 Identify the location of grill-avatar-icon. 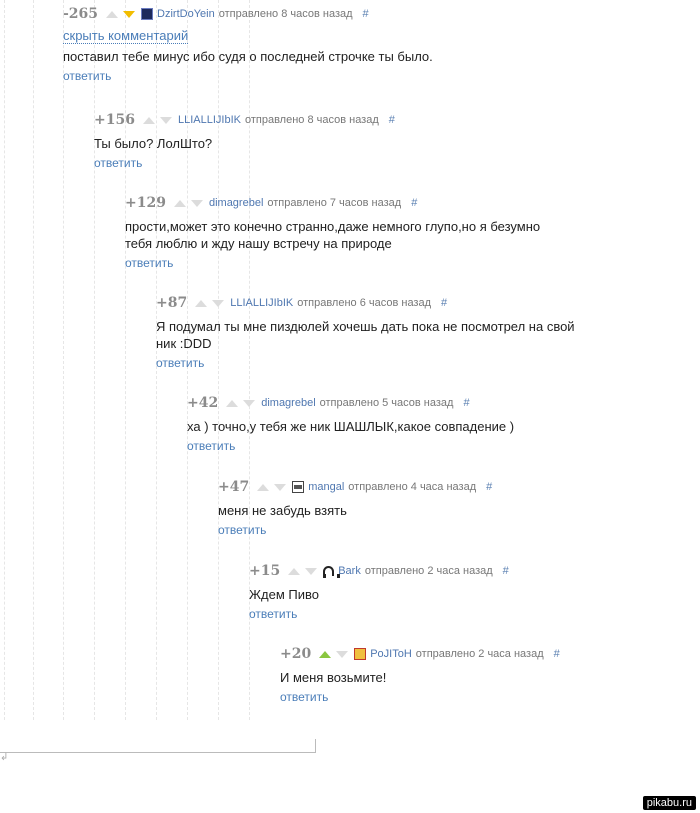
(298, 487).